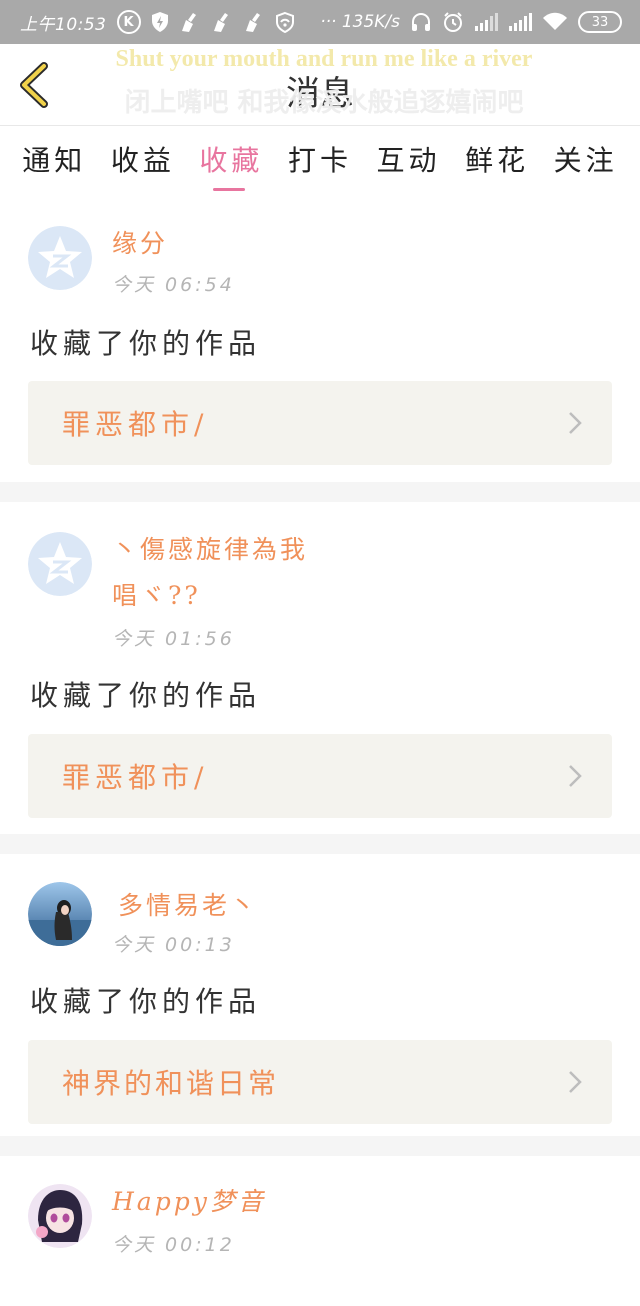 The image size is (640, 1306). Describe the element at coordinates (555, 22) in the screenshot. I see `wifi-icon` at that location.